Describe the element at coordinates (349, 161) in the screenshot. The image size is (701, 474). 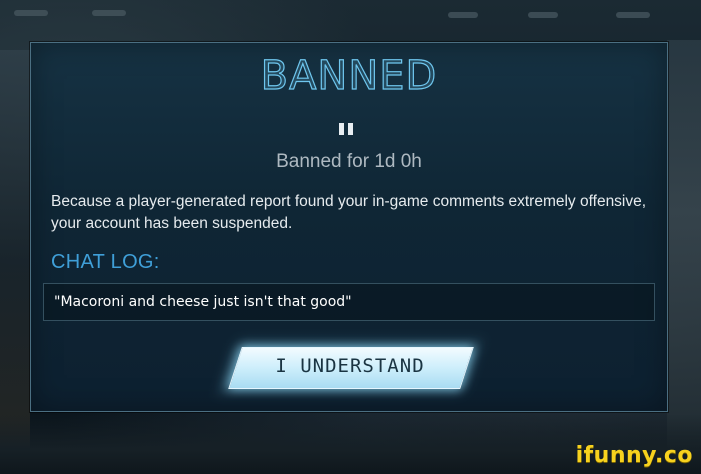
I see `ban-duration: Banned for 1d 0h` at that location.